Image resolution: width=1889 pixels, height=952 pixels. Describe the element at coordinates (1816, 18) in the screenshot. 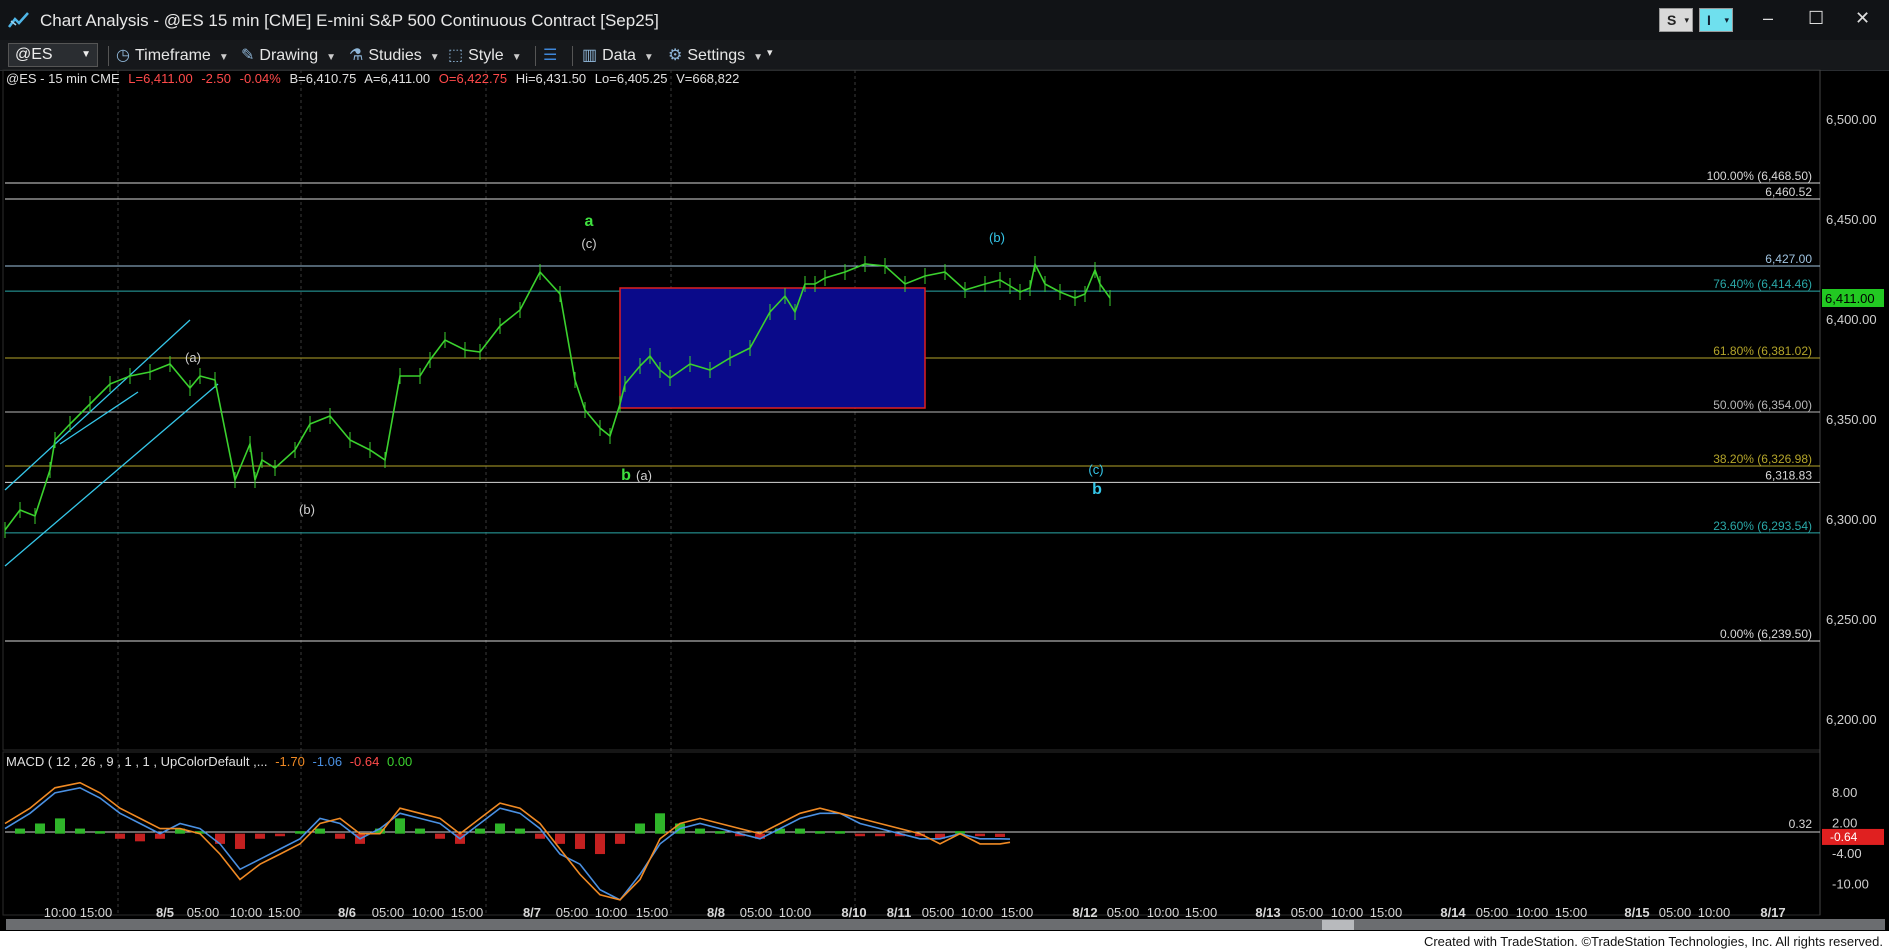

I see `maximize-button: ☐` at that location.